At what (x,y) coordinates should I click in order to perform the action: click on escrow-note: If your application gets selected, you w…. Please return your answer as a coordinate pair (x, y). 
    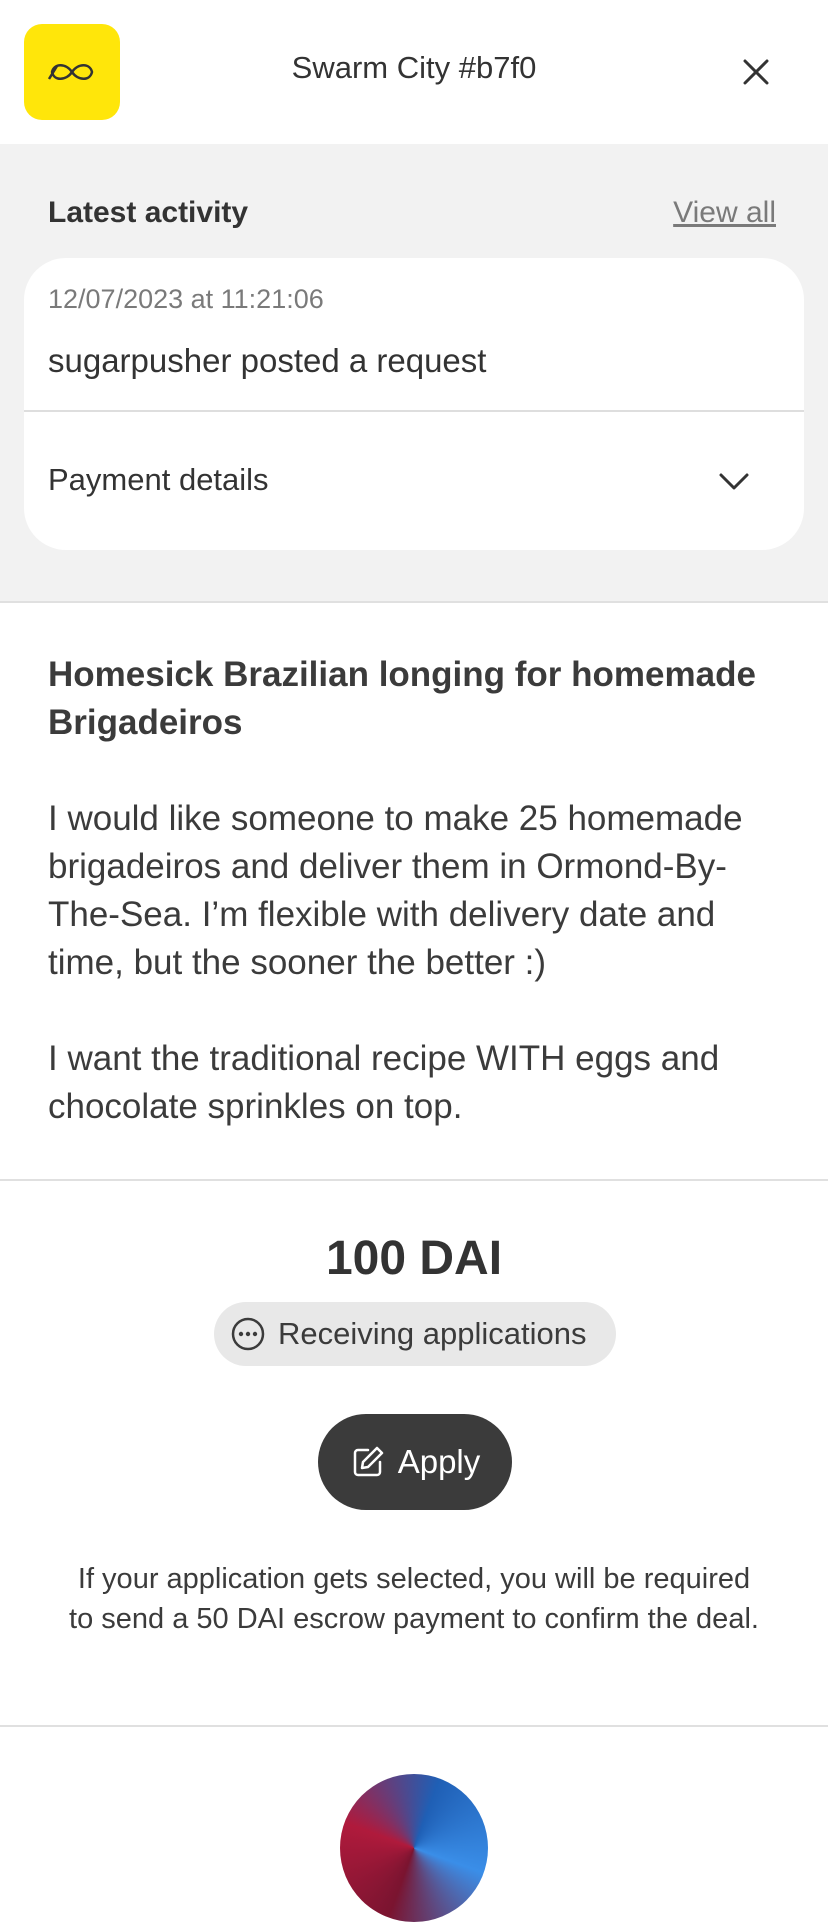
    Looking at the image, I should click on (414, 1599).